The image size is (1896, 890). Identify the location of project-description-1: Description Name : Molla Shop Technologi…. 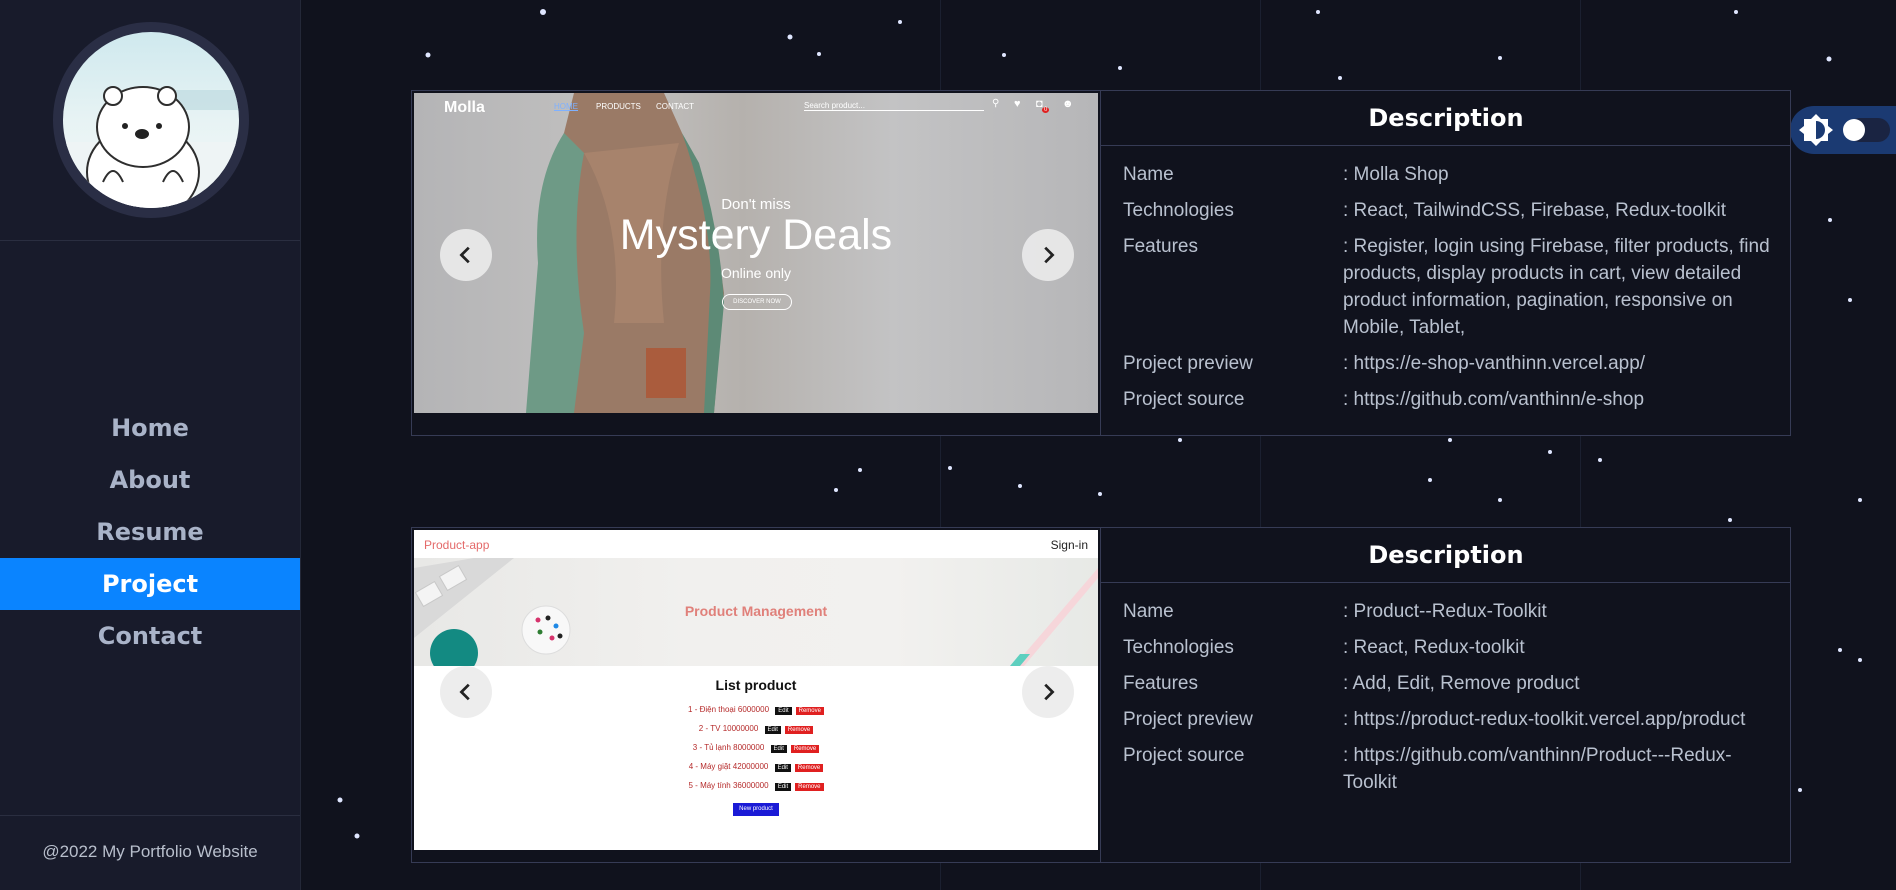
(1445, 263).